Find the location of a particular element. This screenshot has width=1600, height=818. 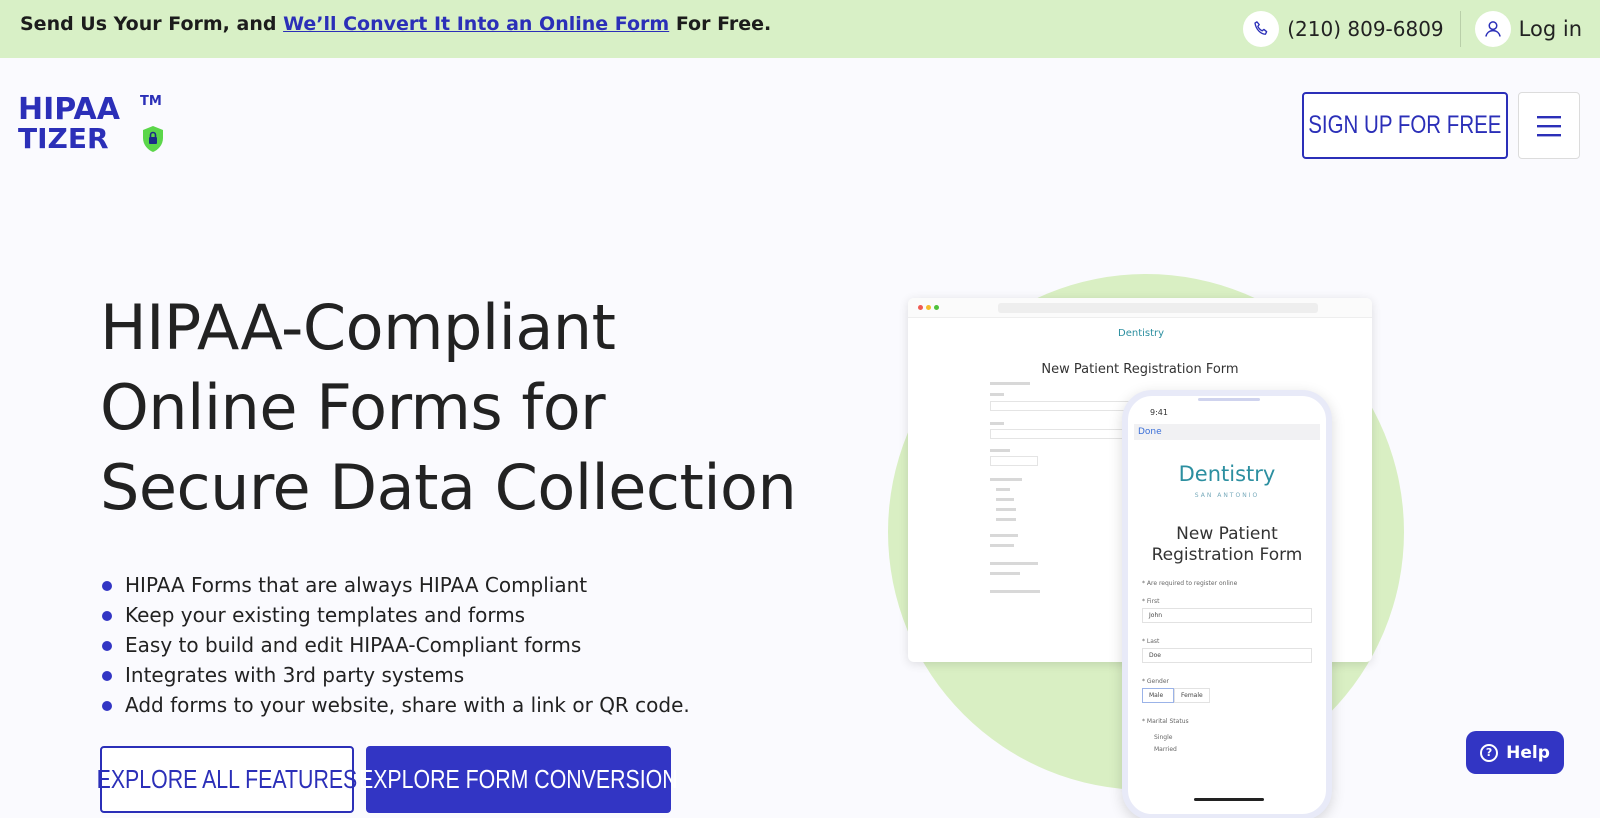

close-dot-icon is located at coordinates (920, 307).